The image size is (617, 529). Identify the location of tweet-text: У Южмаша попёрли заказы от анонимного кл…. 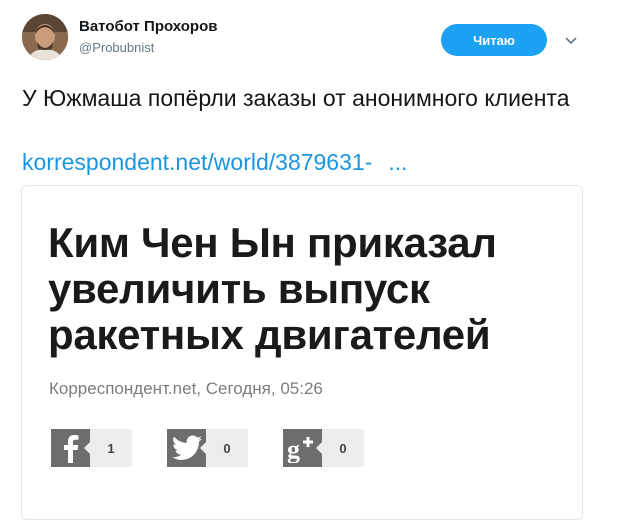
(296, 98).